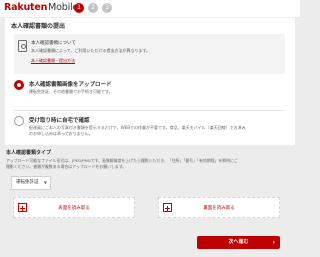 This screenshot has height=257, width=320. I want to click on scan-front-label: 表面を読み取る, so click(74, 208).